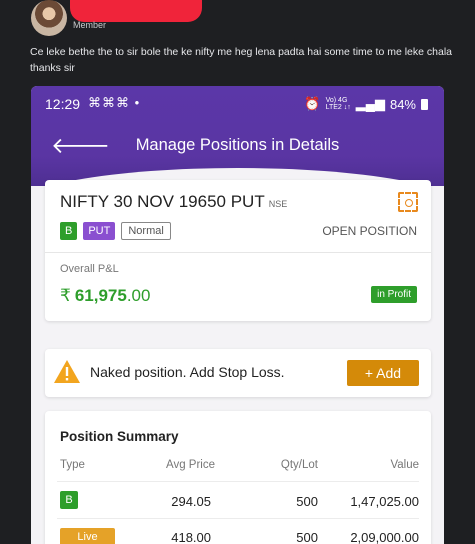  Describe the element at coordinates (250, 20) in the screenshot. I see `post-header: Member` at that location.